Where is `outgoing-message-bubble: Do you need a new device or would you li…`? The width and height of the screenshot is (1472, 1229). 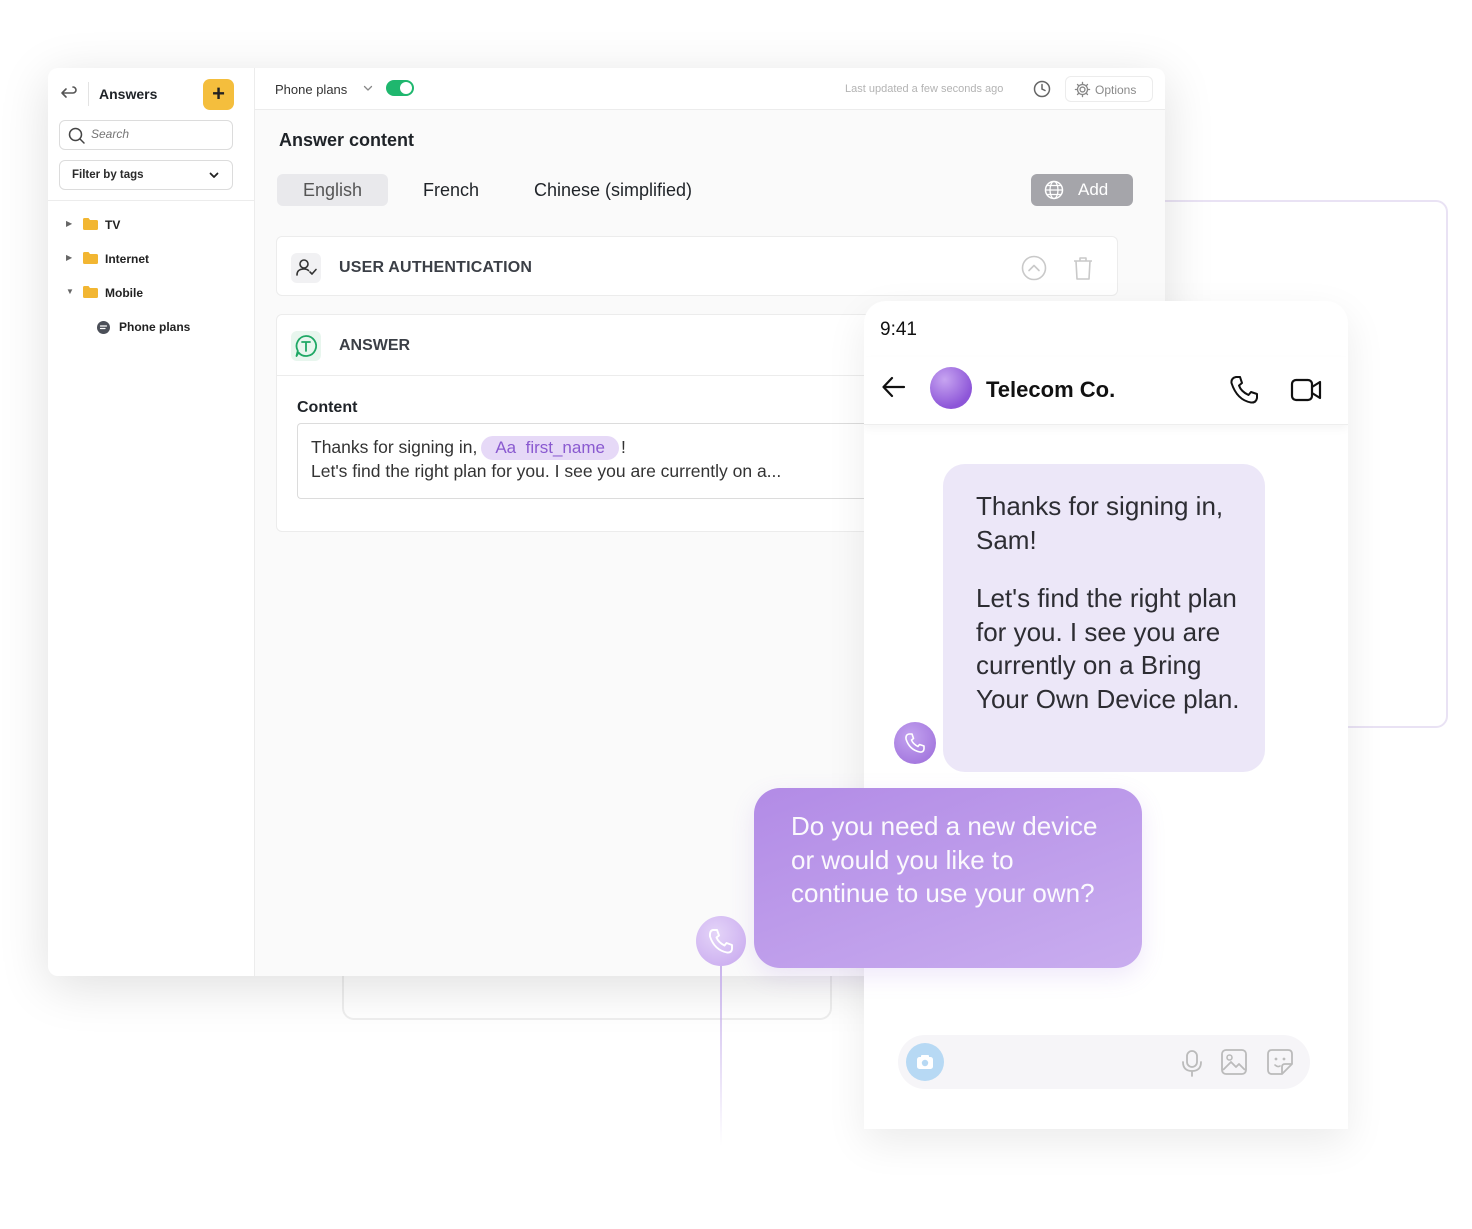
outgoing-message-bubble: Do you need a new device or would you li… is located at coordinates (948, 878).